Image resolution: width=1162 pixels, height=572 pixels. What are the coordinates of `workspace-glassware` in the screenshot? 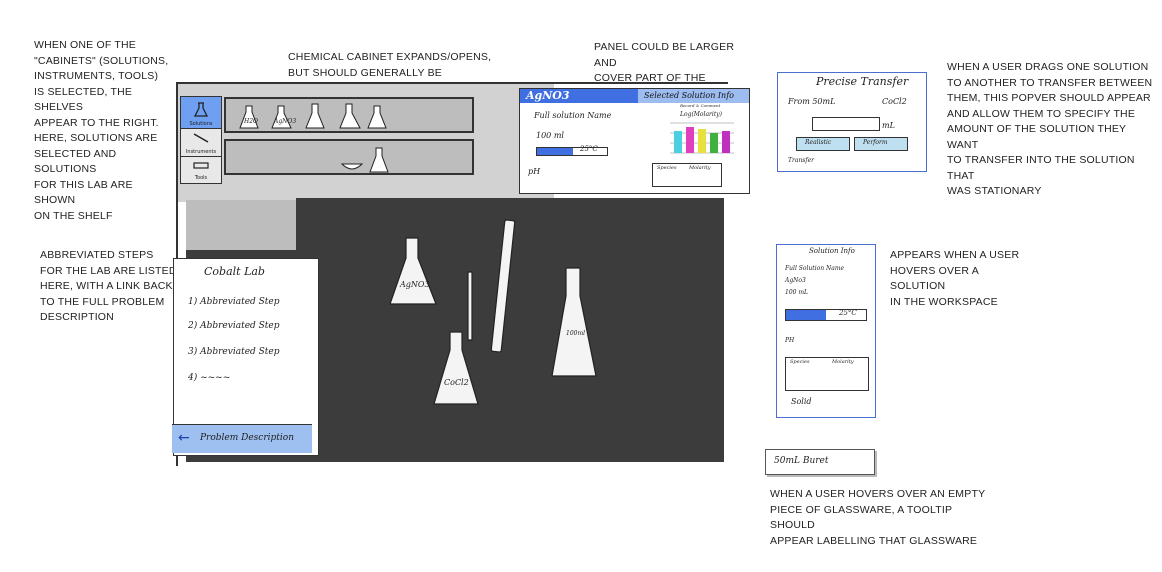 It's located at (493, 312).